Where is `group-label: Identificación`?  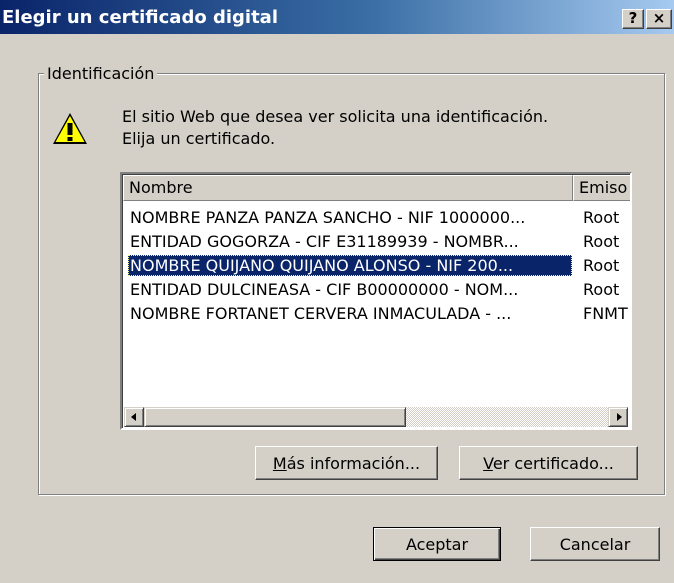 group-label: Identificación is located at coordinates (101, 73).